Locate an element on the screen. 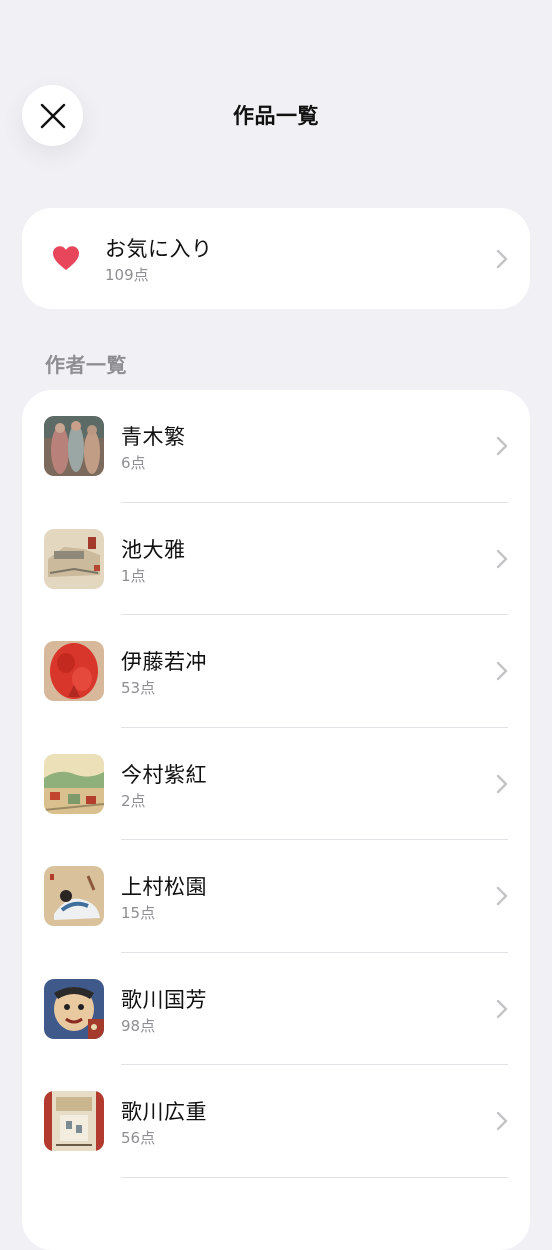 This screenshot has height=1250, width=552. artist-name: 伊藤若冲 is located at coordinates (164, 662).